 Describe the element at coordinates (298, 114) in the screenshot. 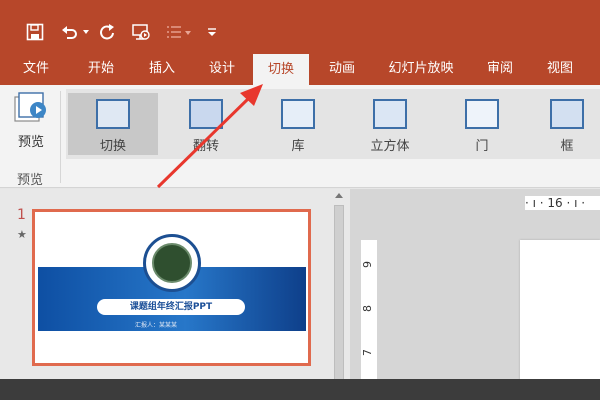

I see `transition-gallery-icon` at that location.